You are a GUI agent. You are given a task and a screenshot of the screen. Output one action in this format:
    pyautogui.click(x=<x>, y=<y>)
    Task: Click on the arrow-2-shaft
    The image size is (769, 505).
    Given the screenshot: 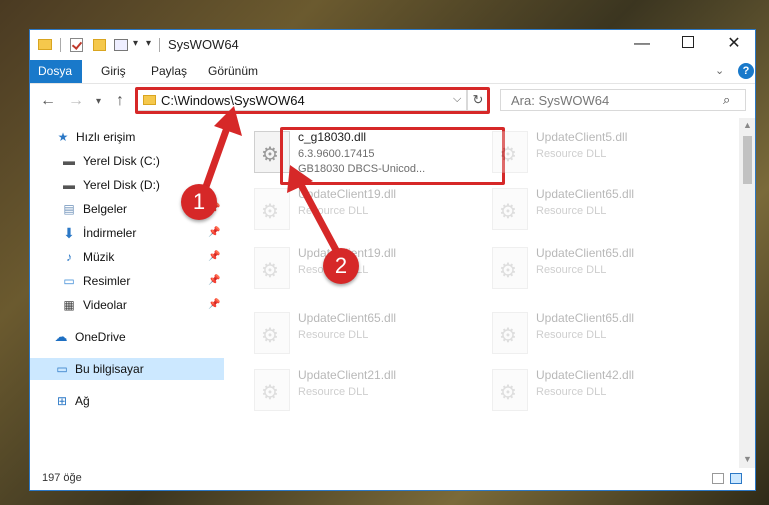 What is the action you would take?
    pyautogui.click(x=318, y=217)
    